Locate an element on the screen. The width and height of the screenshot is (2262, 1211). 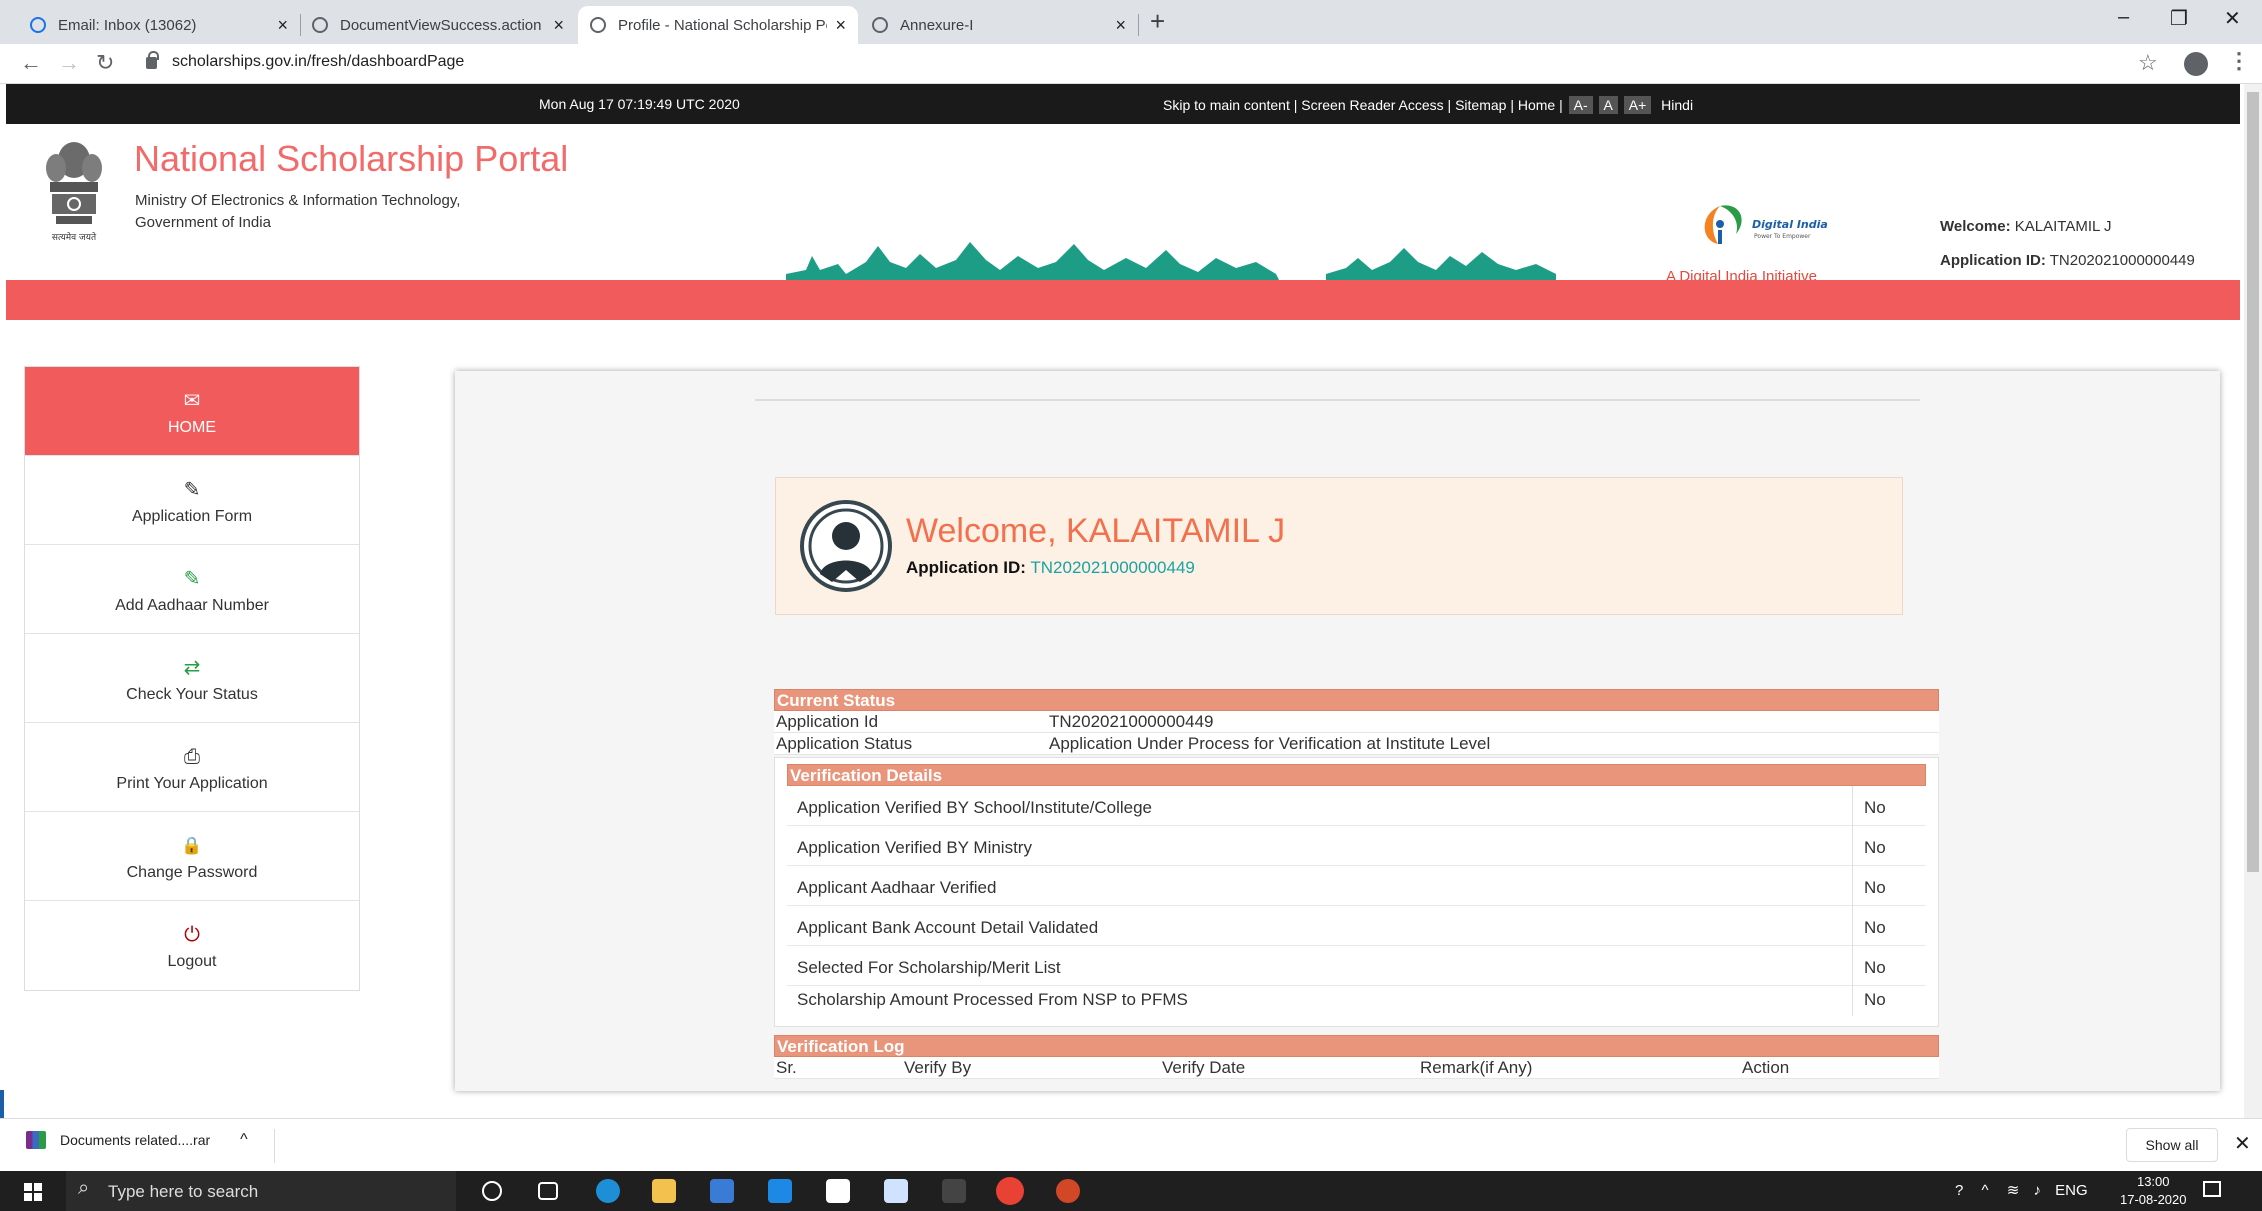
edge-browser-icon is located at coordinates (608, 1191).